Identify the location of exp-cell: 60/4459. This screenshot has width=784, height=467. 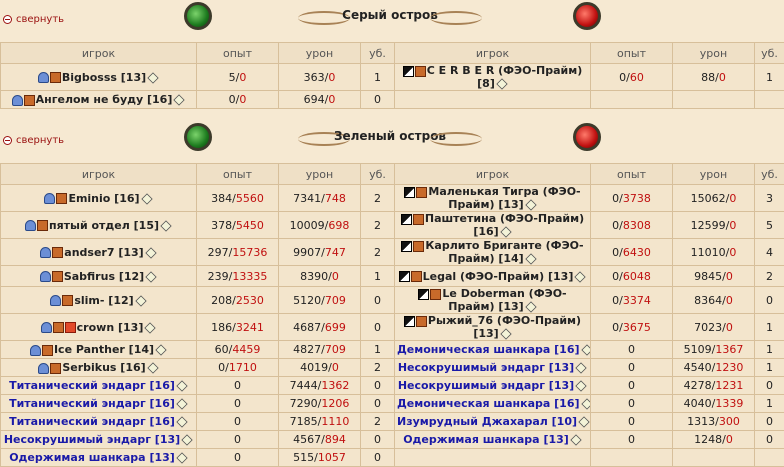
(237, 349).